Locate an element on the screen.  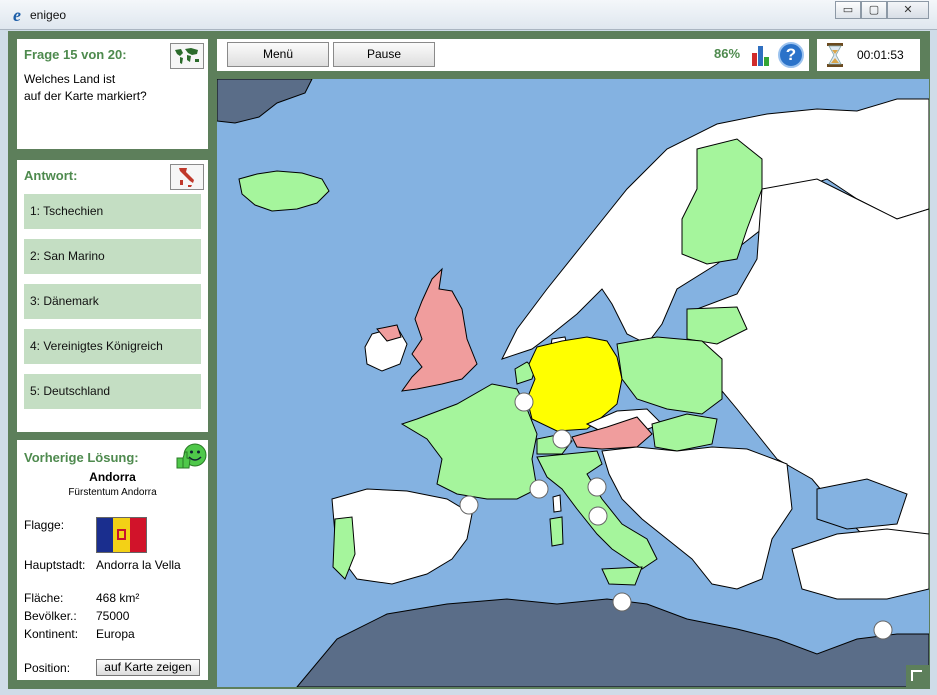
population-value: 75000 is located at coordinates (113, 616).